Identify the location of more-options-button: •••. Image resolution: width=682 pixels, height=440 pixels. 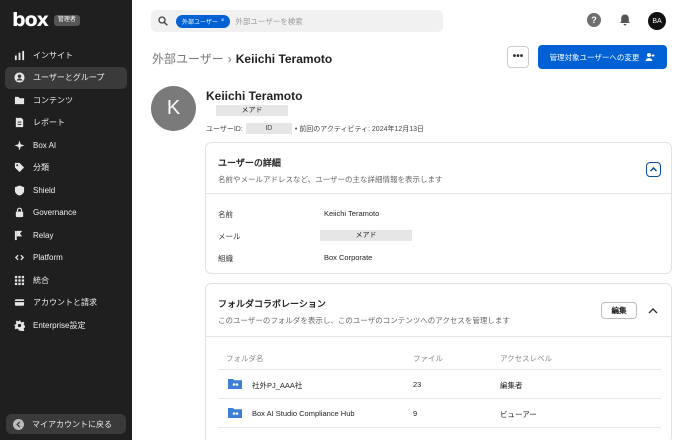
(518, 57).